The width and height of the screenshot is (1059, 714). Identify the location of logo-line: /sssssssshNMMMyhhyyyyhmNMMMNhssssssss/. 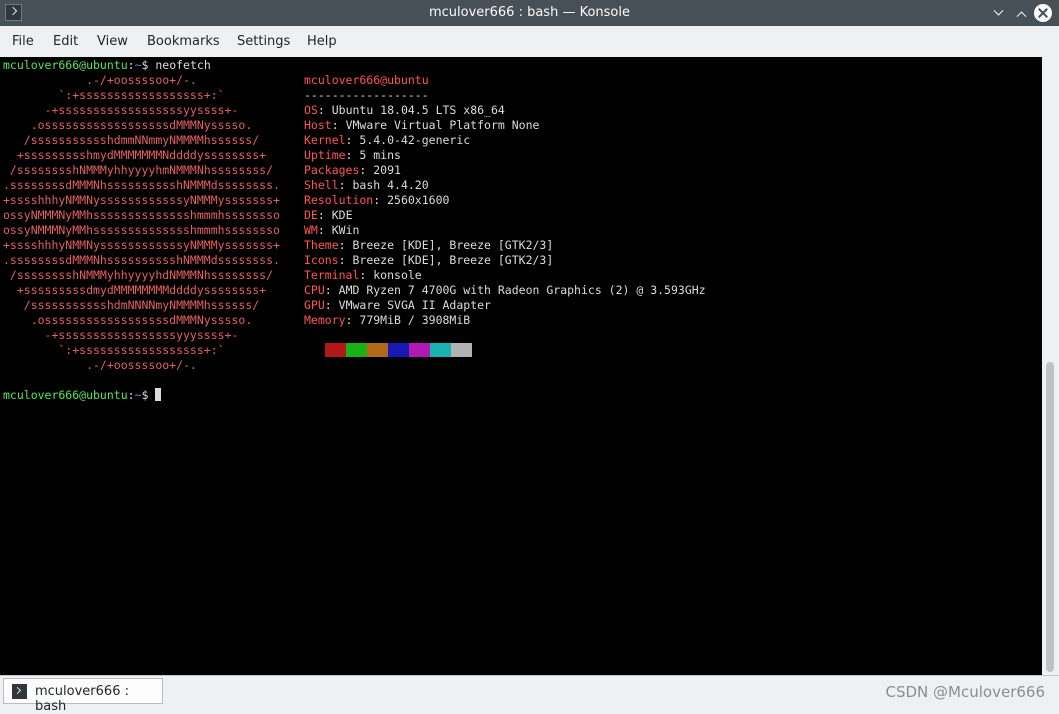
(138, 170).